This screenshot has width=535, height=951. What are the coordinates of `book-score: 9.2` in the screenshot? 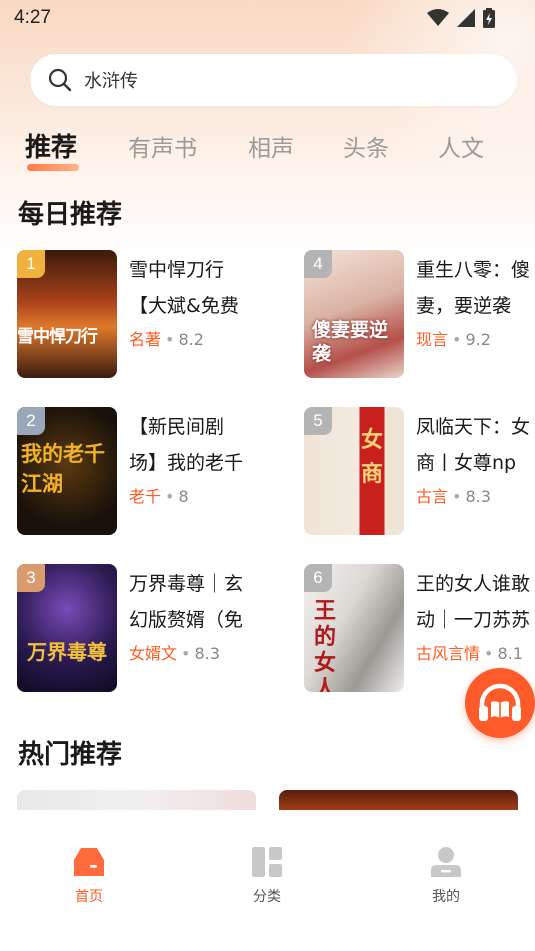 It's located at (478, 339).